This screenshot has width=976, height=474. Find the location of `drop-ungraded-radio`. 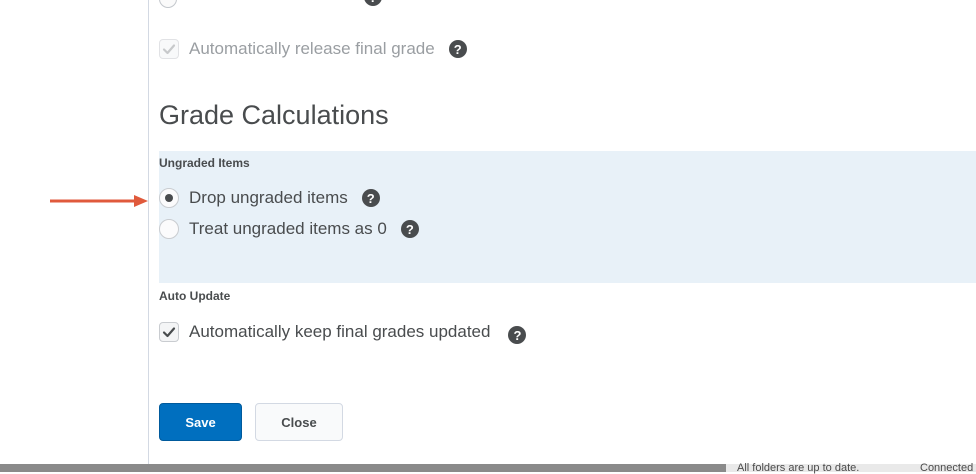

drop-ungraded-radio is located at coordinates (169, 198).